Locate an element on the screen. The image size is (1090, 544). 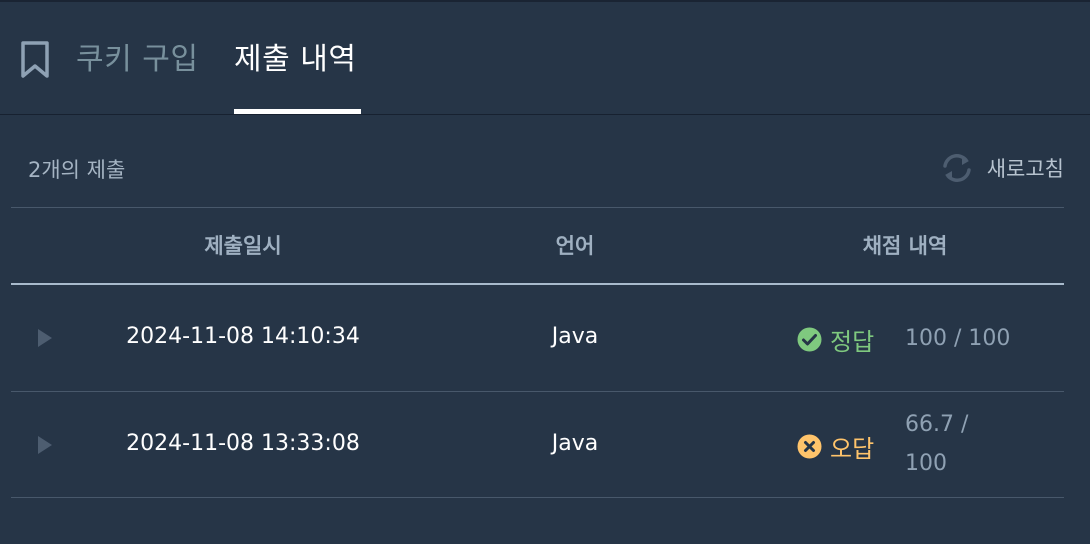
header-submitted-at: 제출일시 is located at coordinates (243, 246).